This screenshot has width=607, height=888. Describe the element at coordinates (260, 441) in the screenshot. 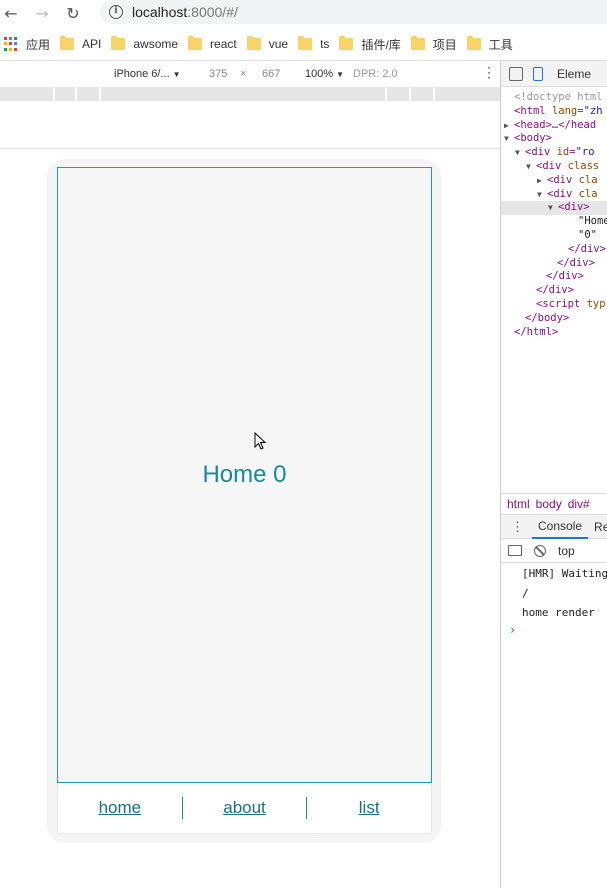

I see `mouse-cursor-icon` at that location.